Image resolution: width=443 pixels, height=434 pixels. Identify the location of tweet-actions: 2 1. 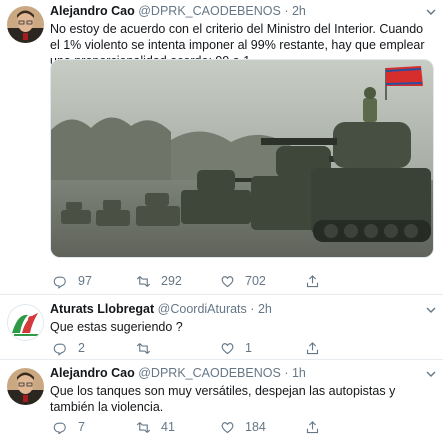
(220, 348).